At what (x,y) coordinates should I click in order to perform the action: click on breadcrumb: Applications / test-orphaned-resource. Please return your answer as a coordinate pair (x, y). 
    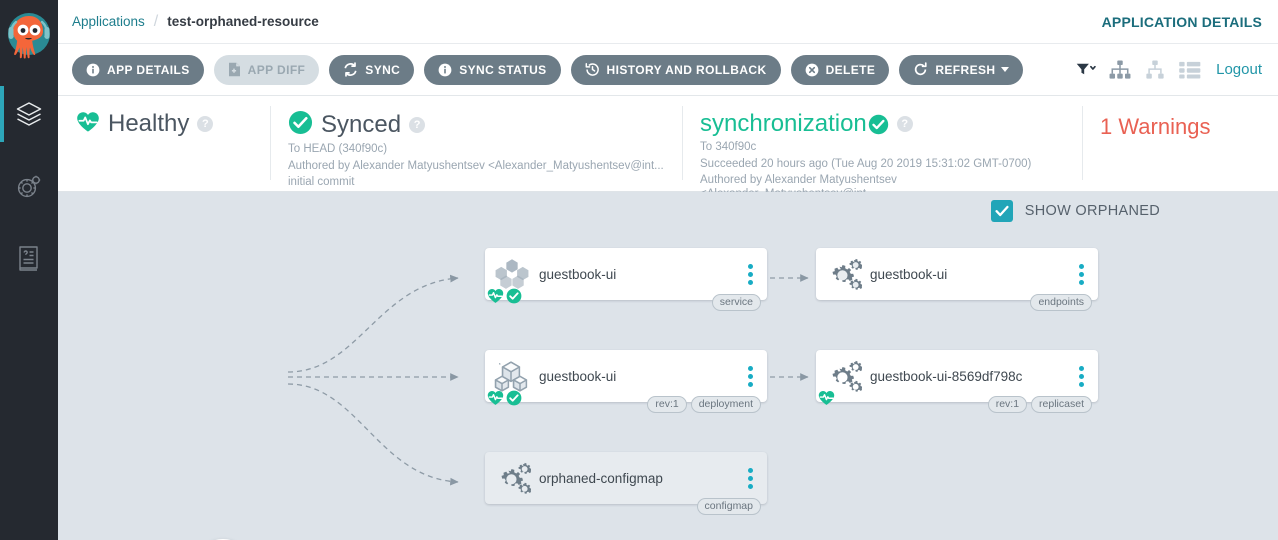
    Looking at the image, I should click on (188, 22).